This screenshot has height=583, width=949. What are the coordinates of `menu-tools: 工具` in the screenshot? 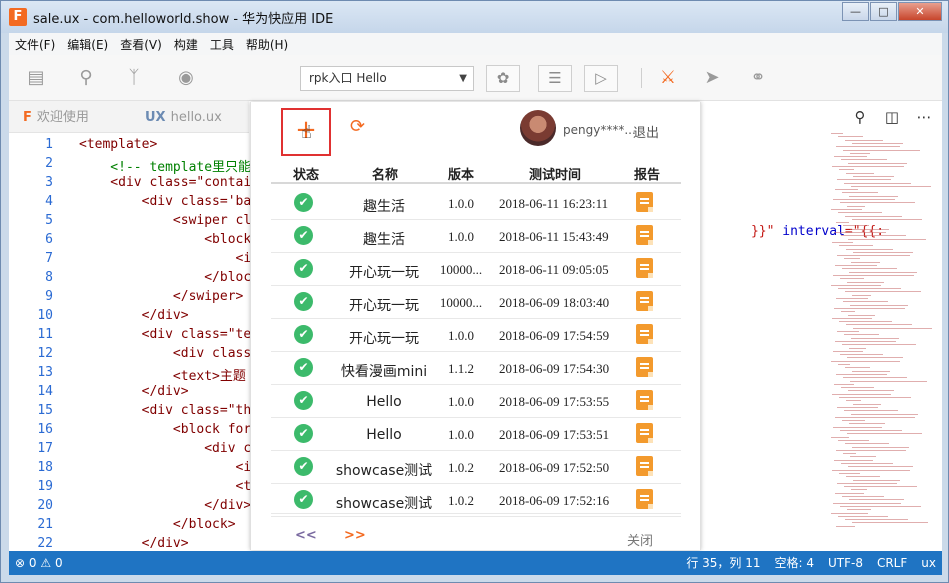 It's located at (222, 44).